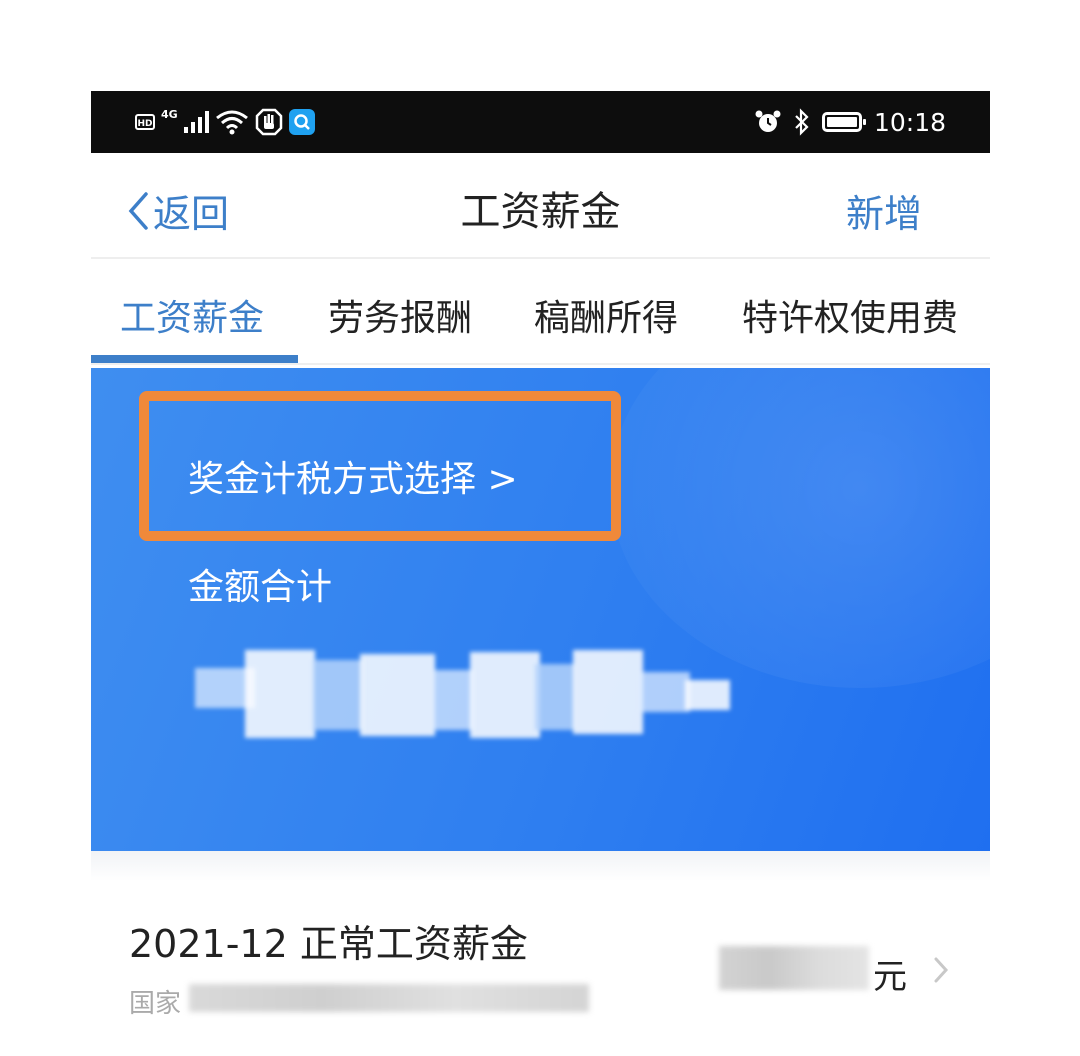  I want to click on chevron-right-icon, so click(941, 972).